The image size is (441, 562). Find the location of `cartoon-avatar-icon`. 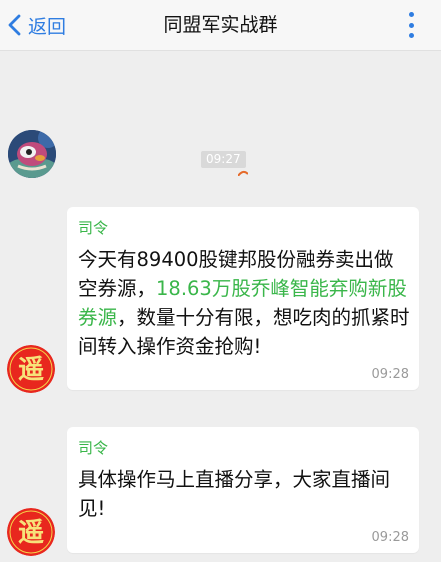

cartoon-avatar-icon is located at coordinates (32, 154).